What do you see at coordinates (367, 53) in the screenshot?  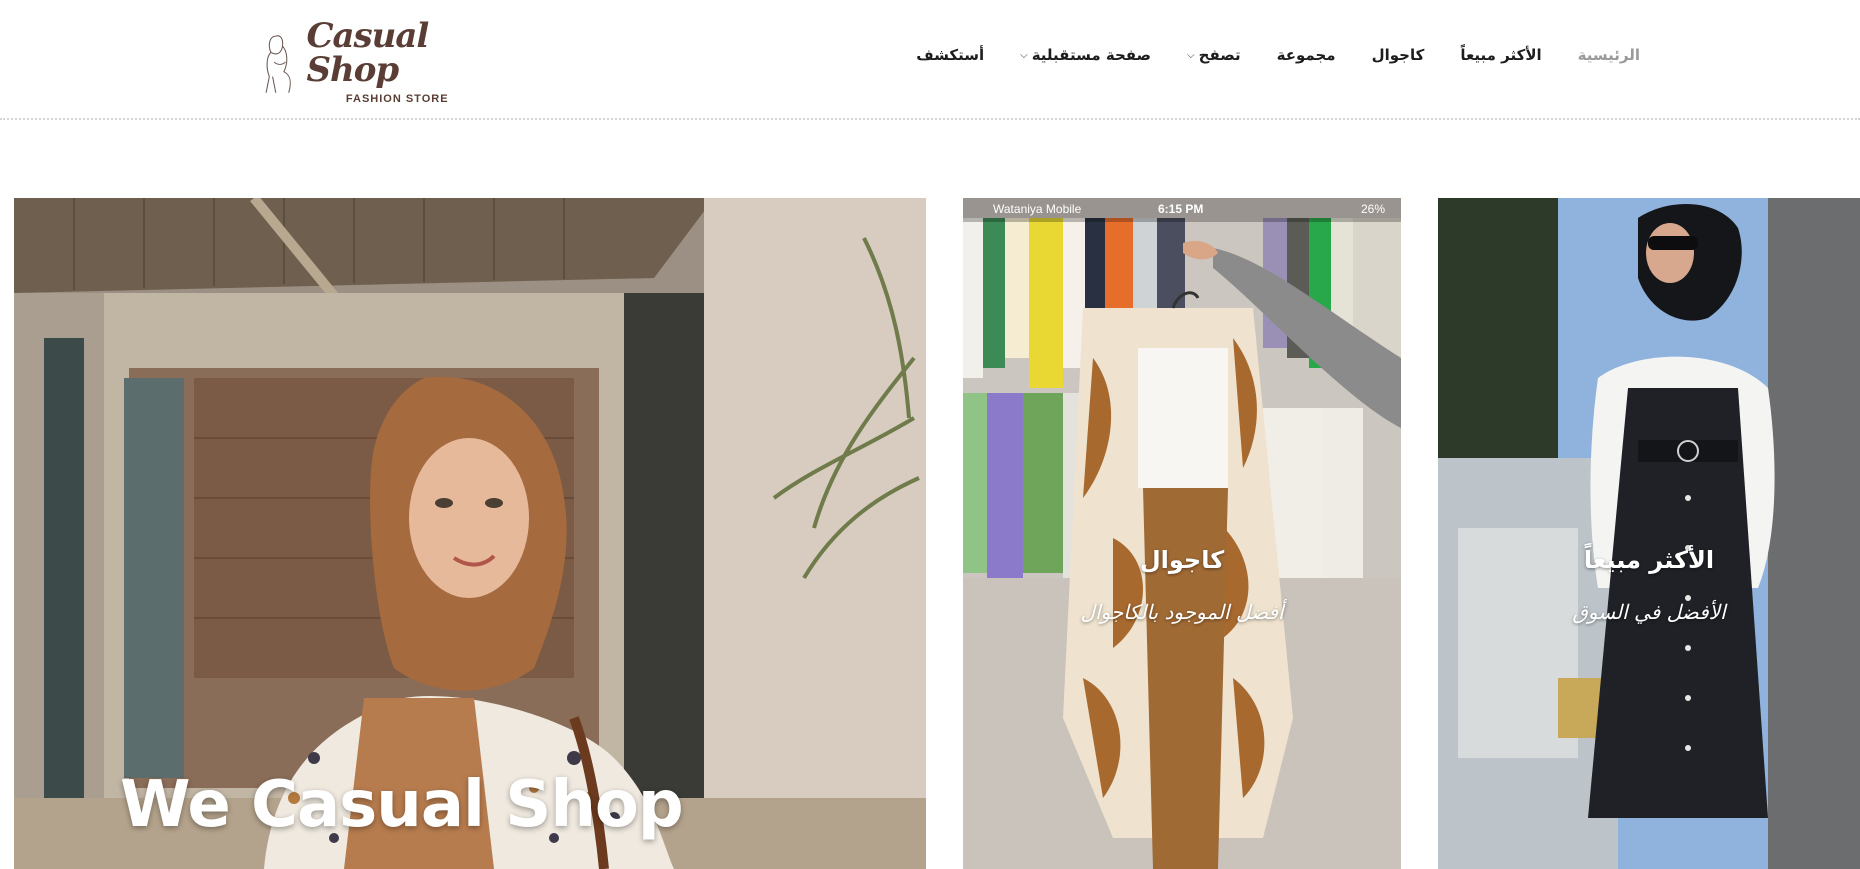 I see `logo-wordmark: Casual Shop` at bounding box center [367, 53].